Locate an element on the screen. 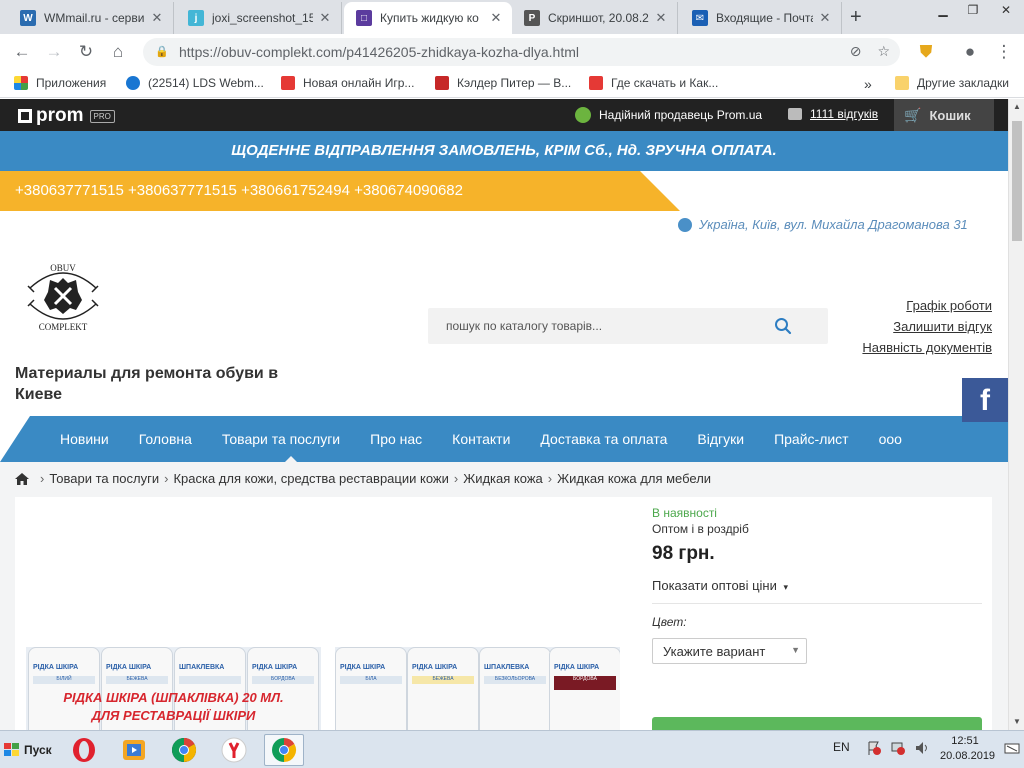  yandex-browser-taskbar-icon is located at coordinates (234, 750).